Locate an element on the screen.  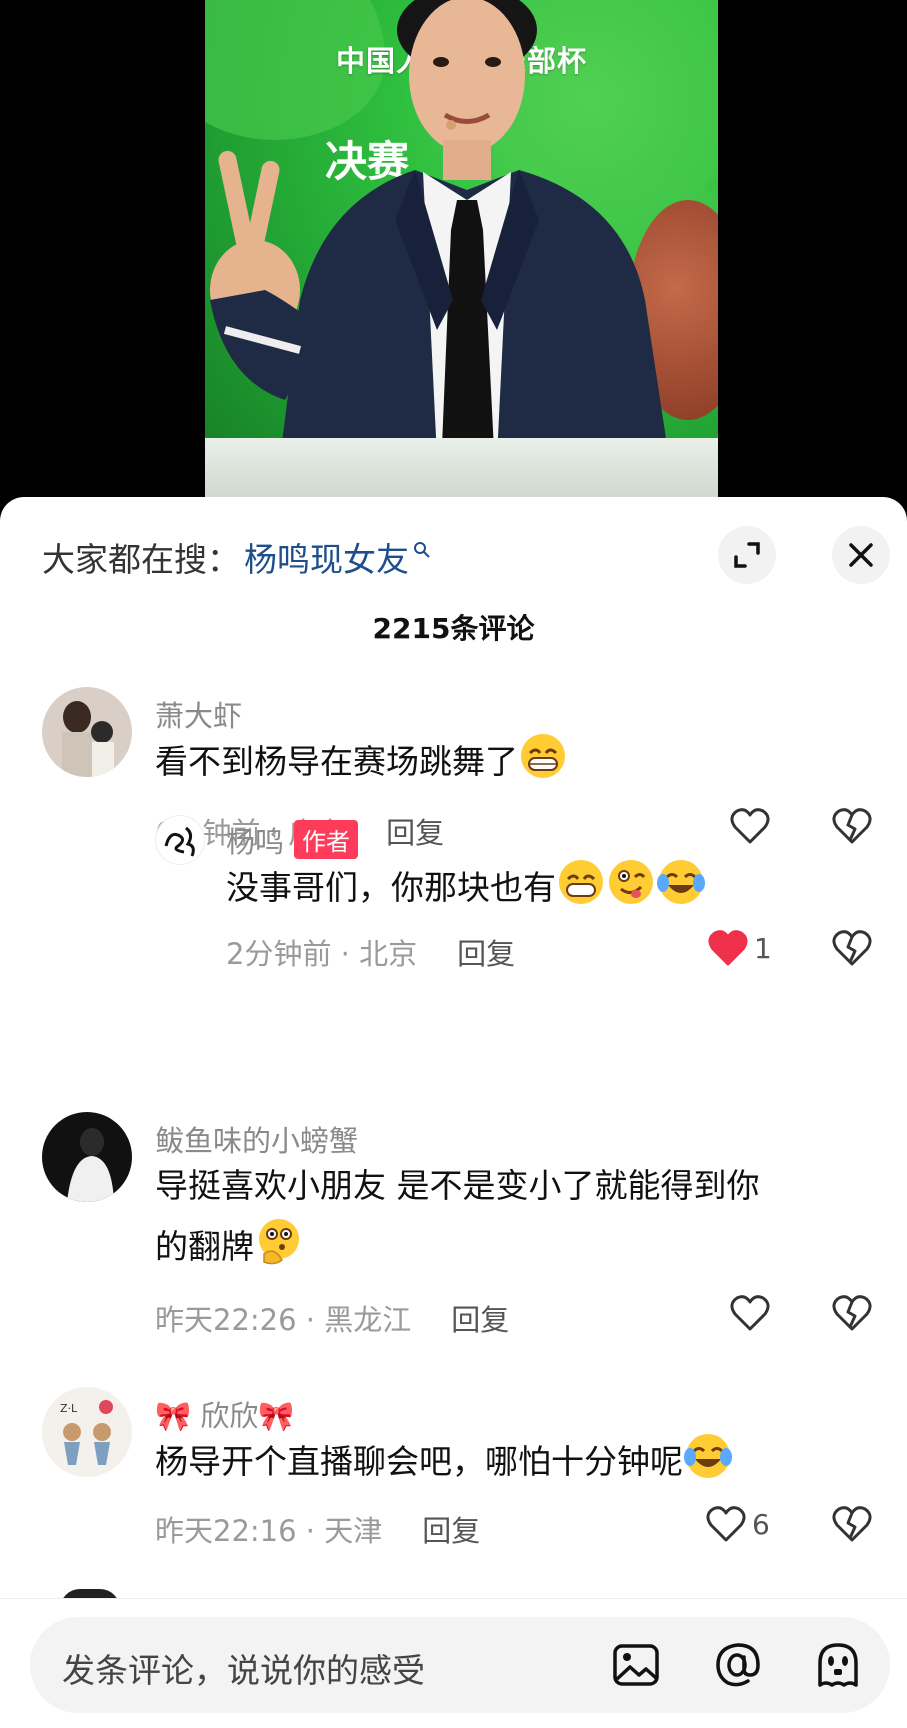
like-button: 1 is located at coordinates (740, 948).